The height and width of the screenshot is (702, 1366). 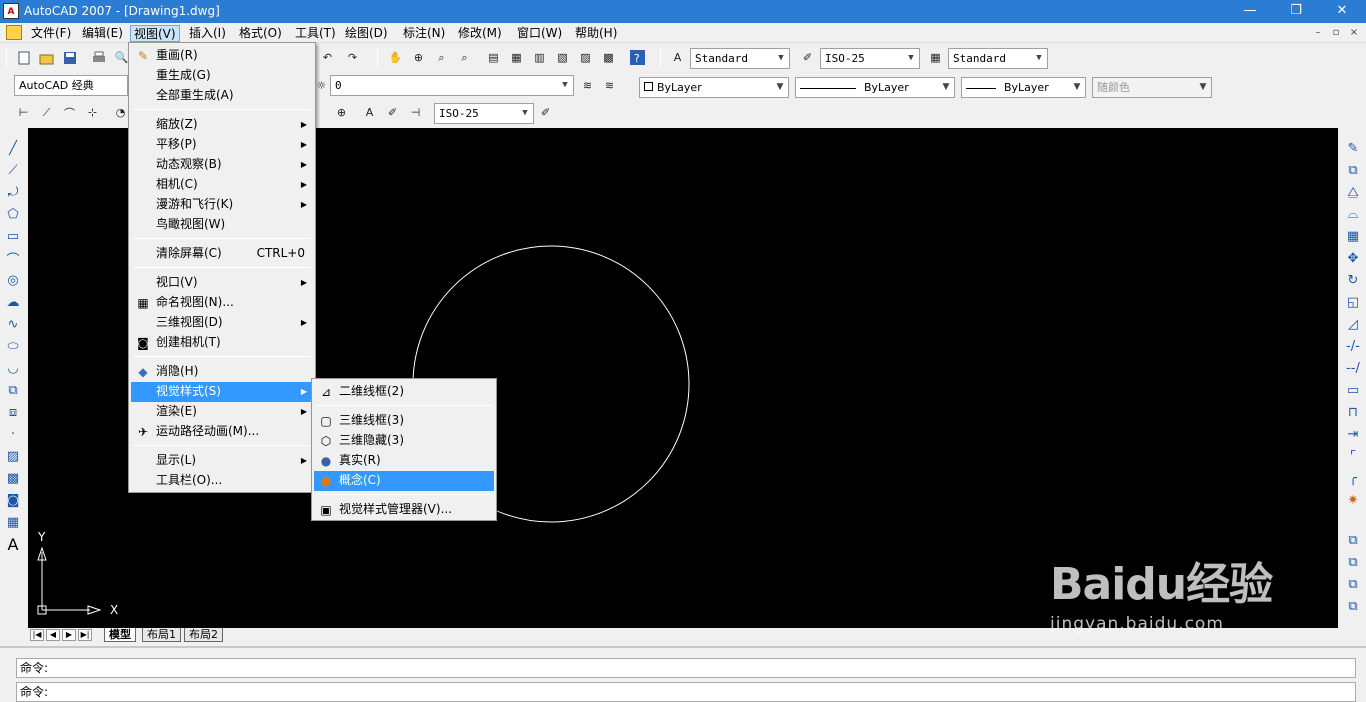 What do you see at coordinates (341, 112) in the screenshot?
I see `center-mark-icon: ⊕` at bounding box center [341, 112].